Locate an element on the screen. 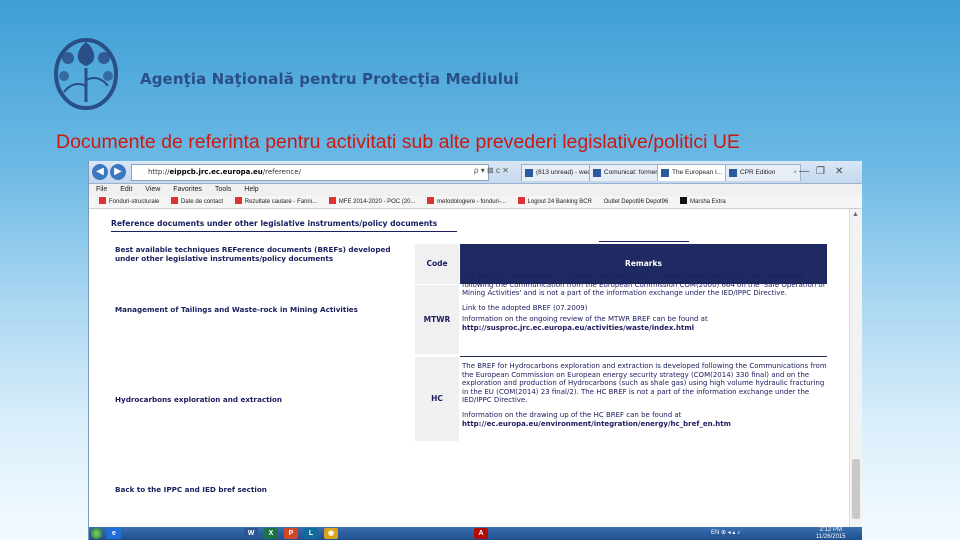 This screenshot has height=540, width=960. clock-date: 11/26/2015 is located at coordinates (831, 536).